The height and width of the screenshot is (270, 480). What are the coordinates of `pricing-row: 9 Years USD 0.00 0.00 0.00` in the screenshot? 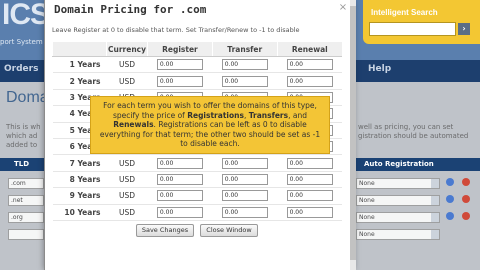 It's located at (197, 196).